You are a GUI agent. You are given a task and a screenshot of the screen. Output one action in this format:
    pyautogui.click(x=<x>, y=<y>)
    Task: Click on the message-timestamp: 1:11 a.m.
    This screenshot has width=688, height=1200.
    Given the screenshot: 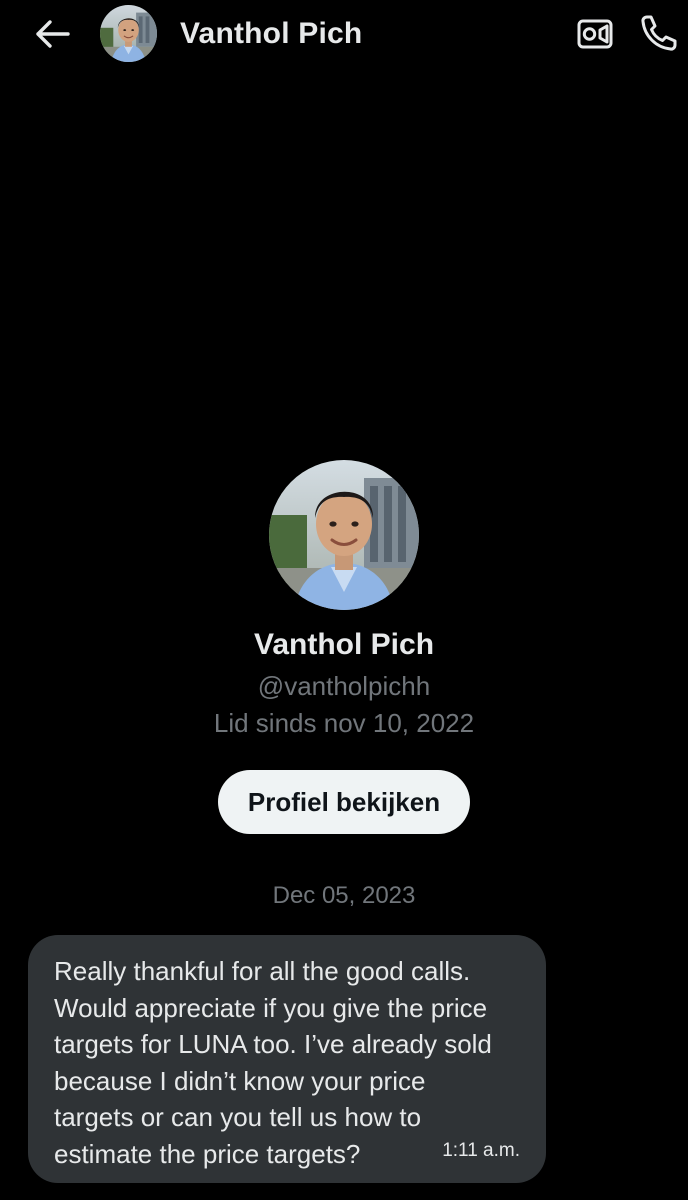 What is the action you would take?
    pyautogui.click(x=481, y=1150)
    